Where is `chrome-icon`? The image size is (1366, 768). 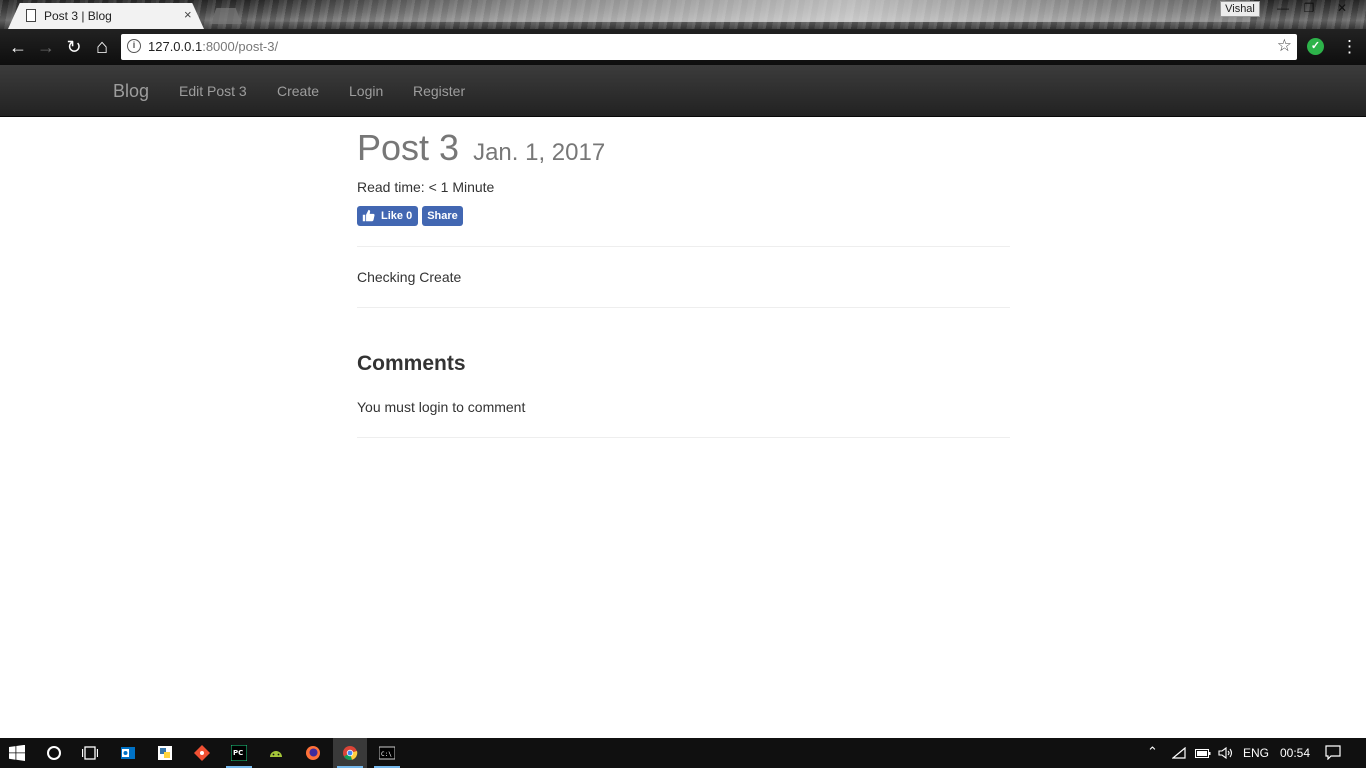 chrome-icon is located at coordinates (350, 753).